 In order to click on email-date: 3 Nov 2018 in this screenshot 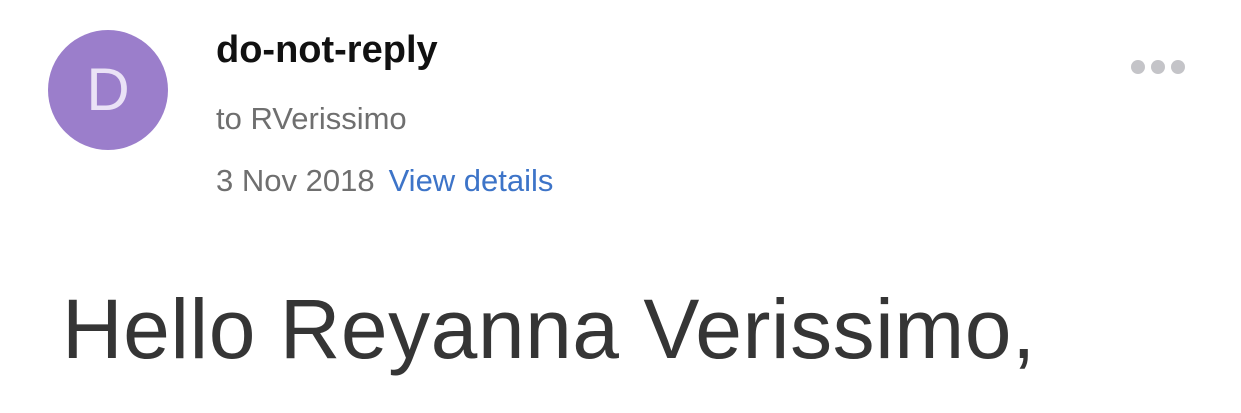, I will do `click(295, 180)`.